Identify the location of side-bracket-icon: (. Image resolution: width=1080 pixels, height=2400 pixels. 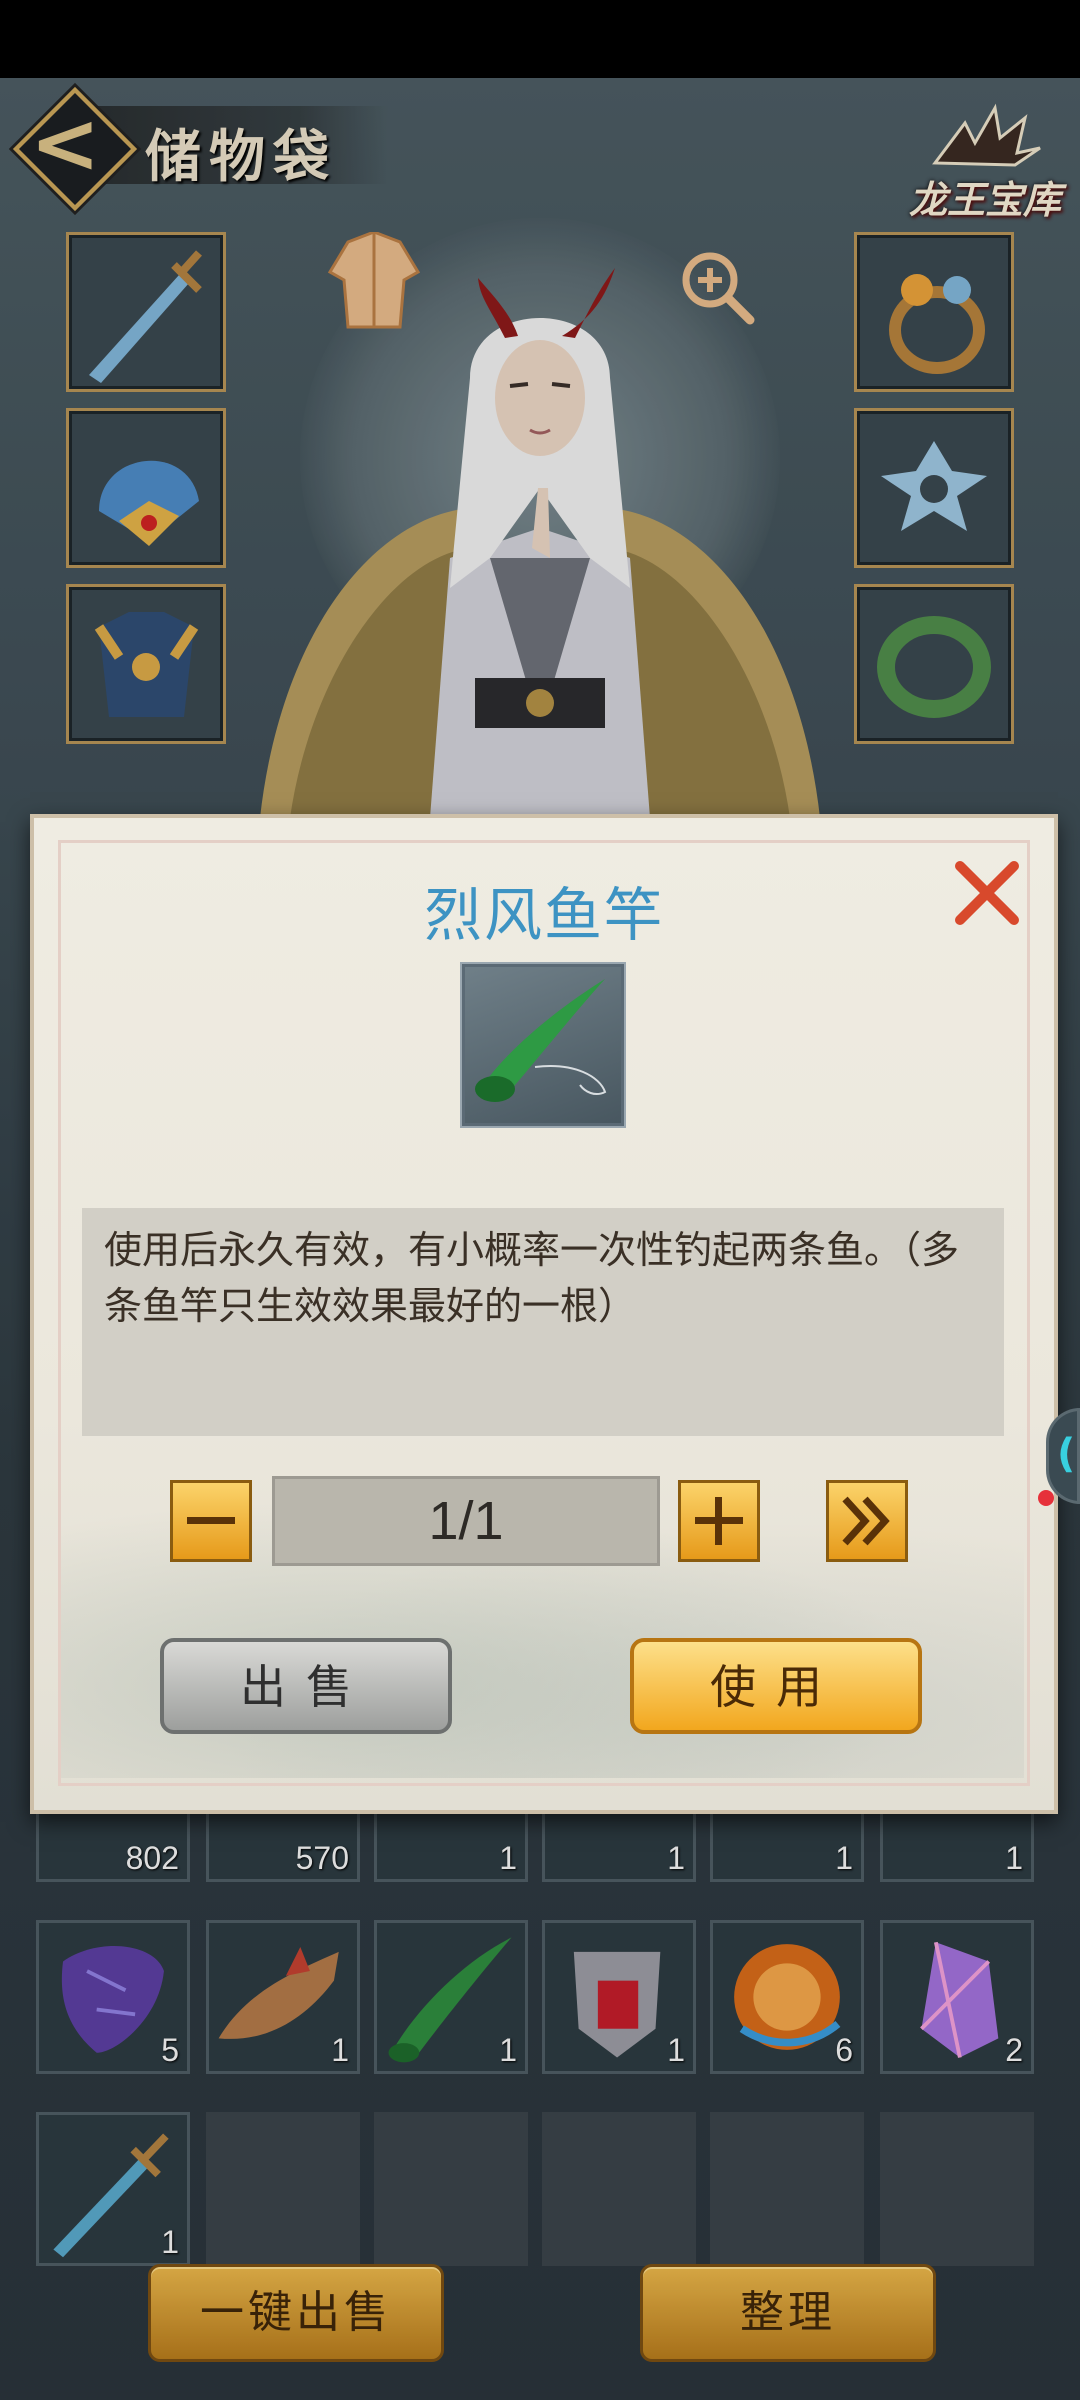
(1066, 1454).